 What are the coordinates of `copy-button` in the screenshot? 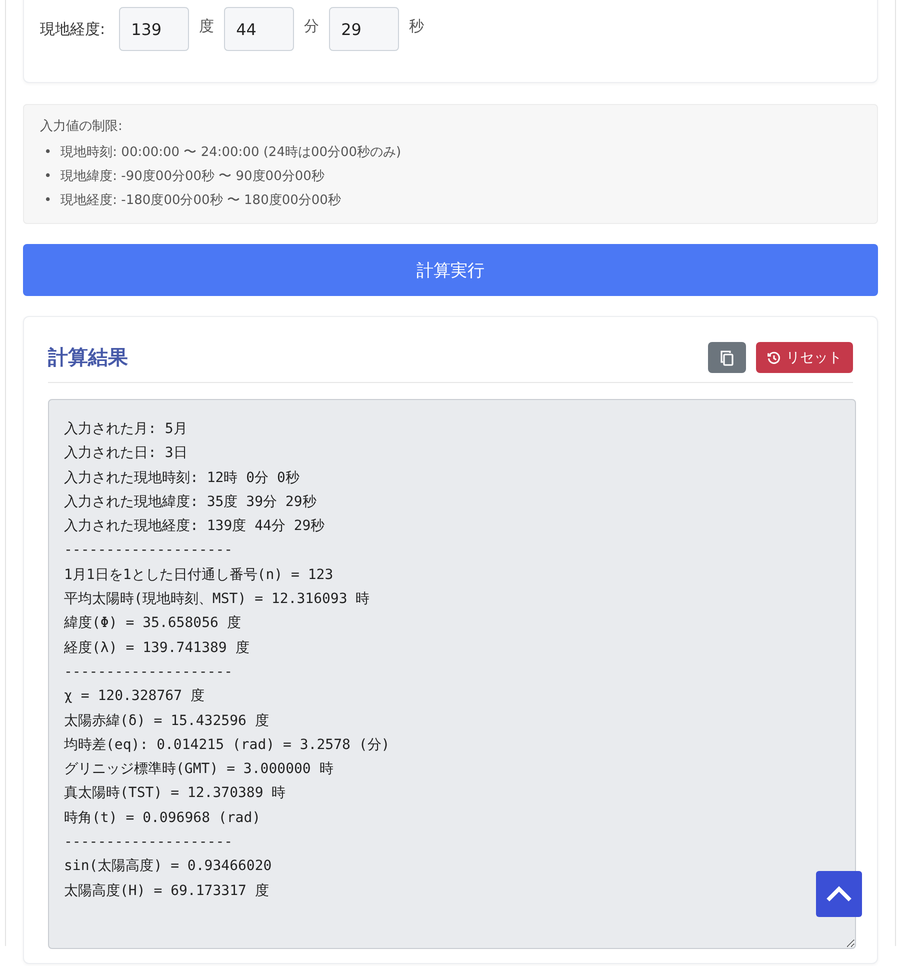 It's located at (727, 357).